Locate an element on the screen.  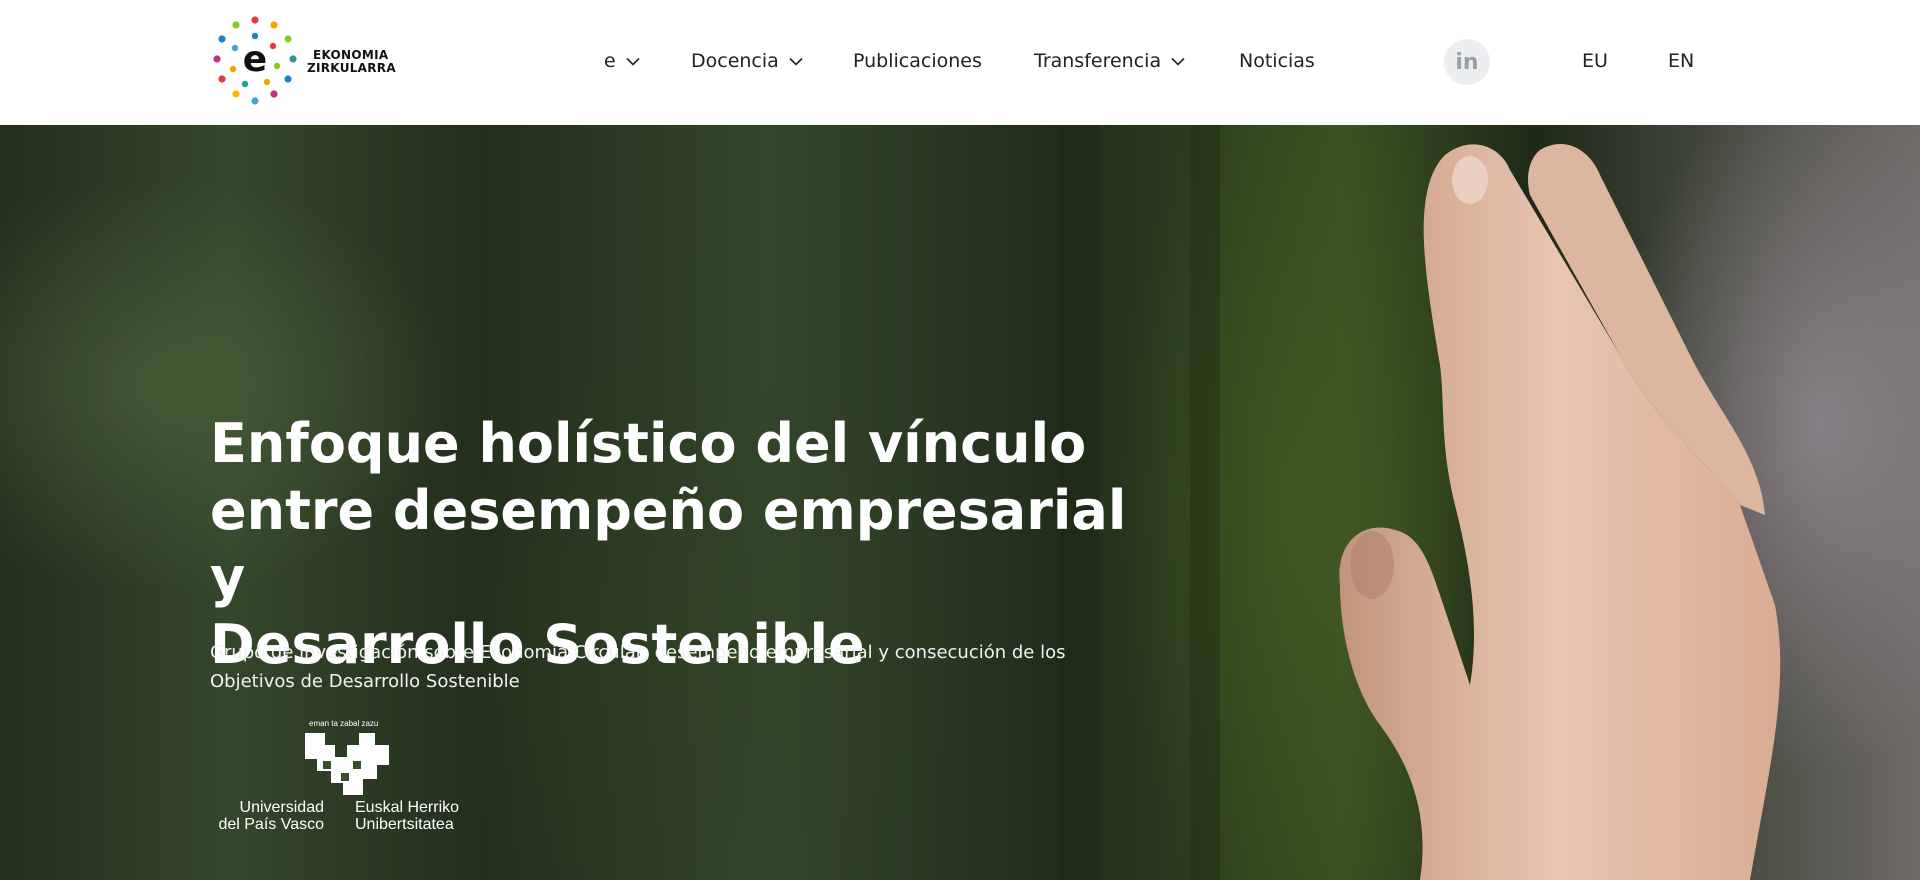
university-motto: eman ta zabal zazu is located at coordinates (344, 723).